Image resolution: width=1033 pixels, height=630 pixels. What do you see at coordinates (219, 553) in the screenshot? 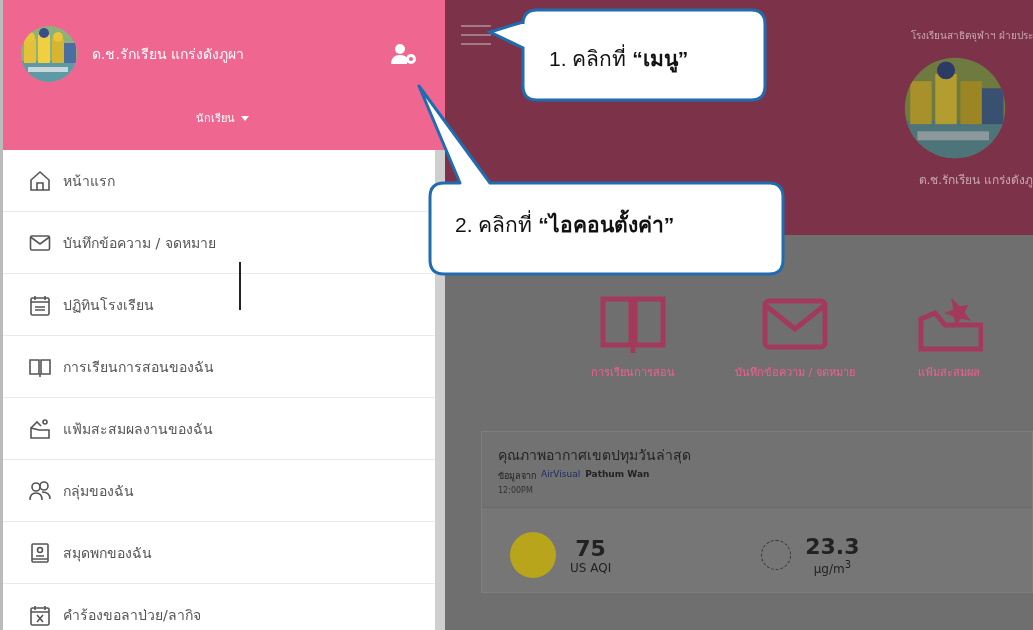
I see `menu-item: สมุดพกของฉัน` at bounding box center [219, 553].